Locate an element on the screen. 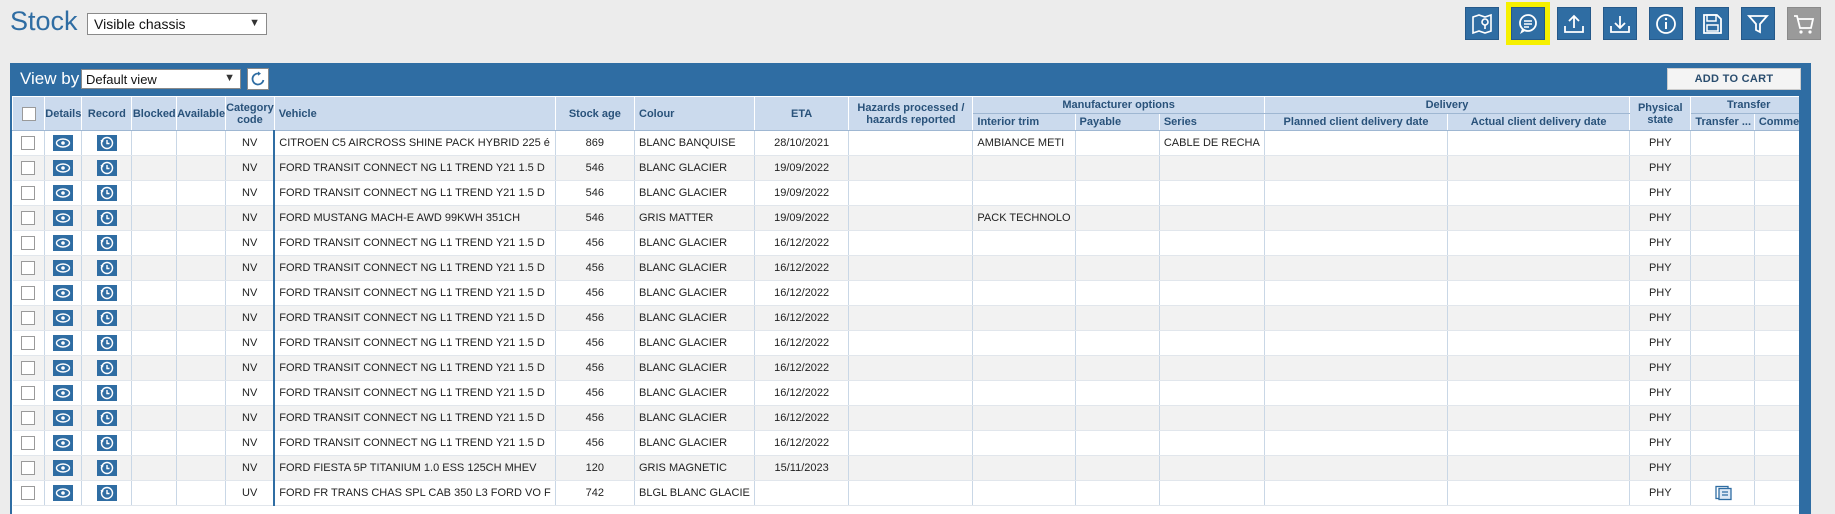 The height and width of the screenshot is (514, 1835). column-stock-age: Stock age is located at coordinates (595, 113).